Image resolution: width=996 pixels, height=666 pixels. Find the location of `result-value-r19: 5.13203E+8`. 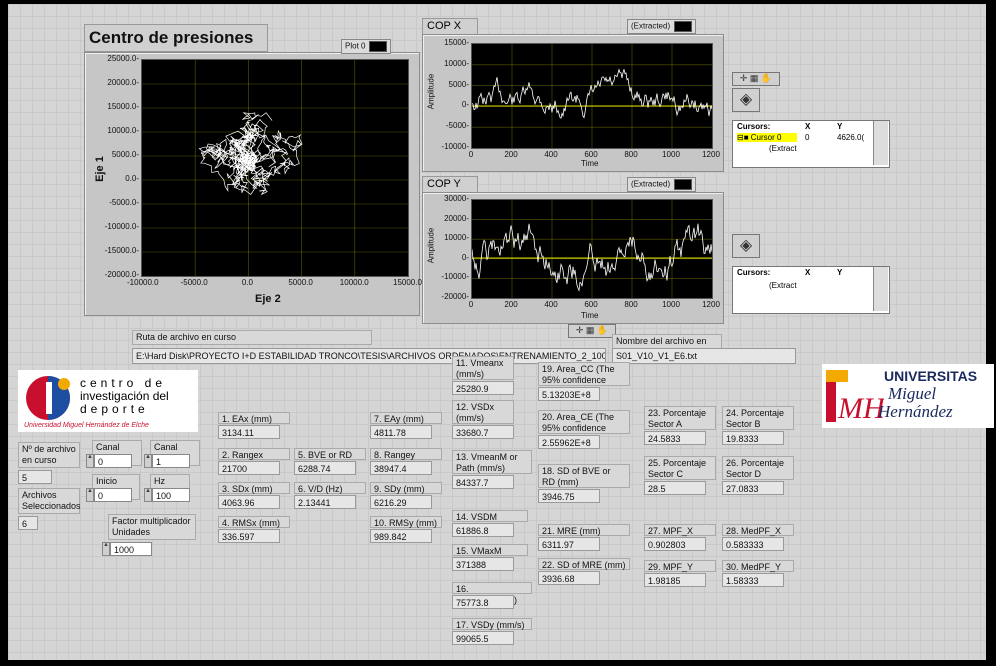

result-value-r19: 5.13203E+8 is located at coordinates (569, 394).